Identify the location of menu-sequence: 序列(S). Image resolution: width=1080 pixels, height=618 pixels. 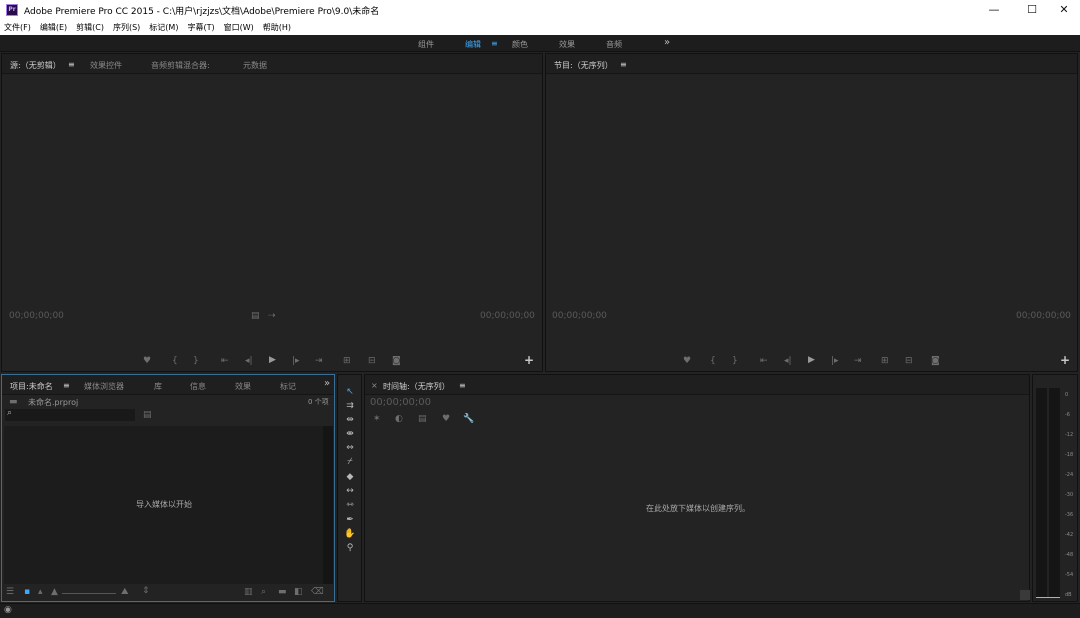
(126, 27).